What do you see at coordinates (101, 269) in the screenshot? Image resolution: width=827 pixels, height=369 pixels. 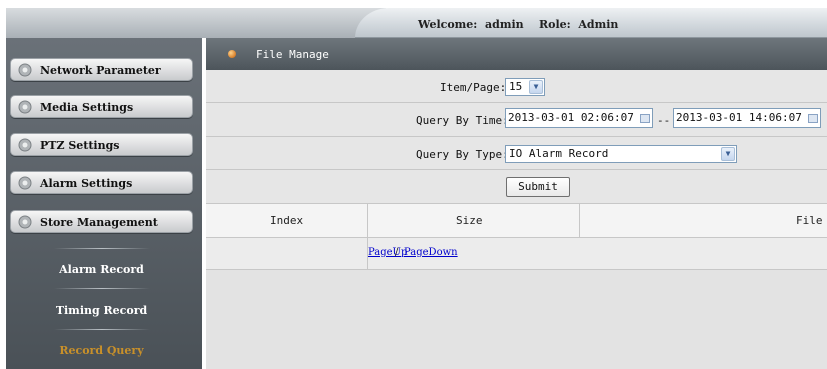 I see `submenu-alarm-record: Alarm Record` at bounding box center [101, 269].